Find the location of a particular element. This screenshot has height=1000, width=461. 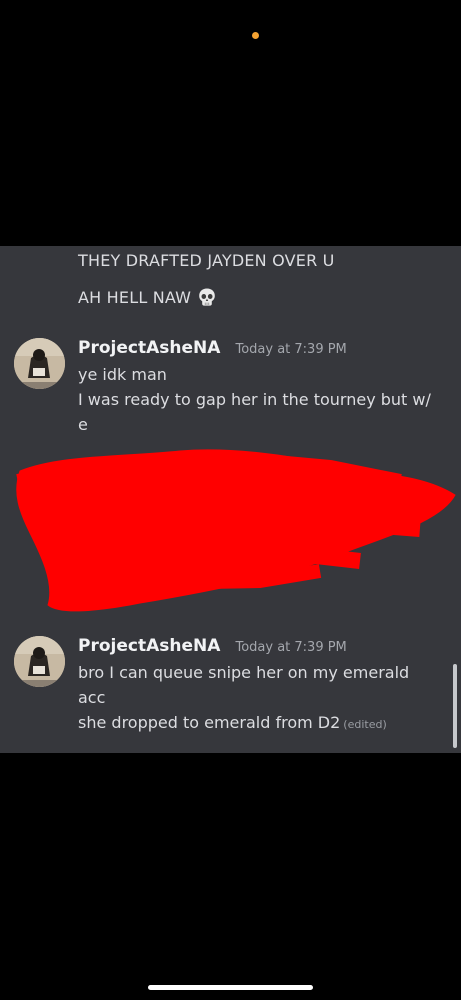

message-line: THEY DRAFTED JAYDEN OVER U is located at coordinates (206, 260).